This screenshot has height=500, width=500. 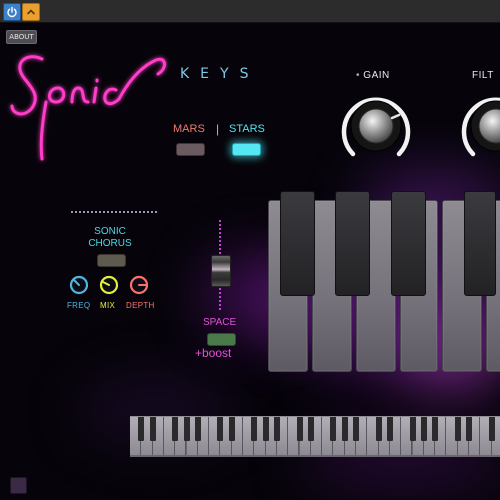 I want to click on space-fader-handle, so click(x=221, y=271).